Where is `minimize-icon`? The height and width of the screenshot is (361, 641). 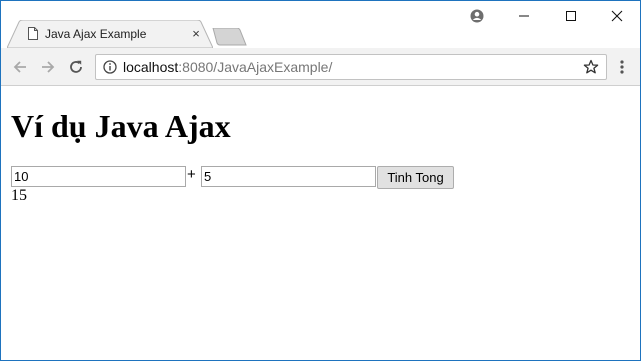 minimize-icon is located at coordinates (524, 16).